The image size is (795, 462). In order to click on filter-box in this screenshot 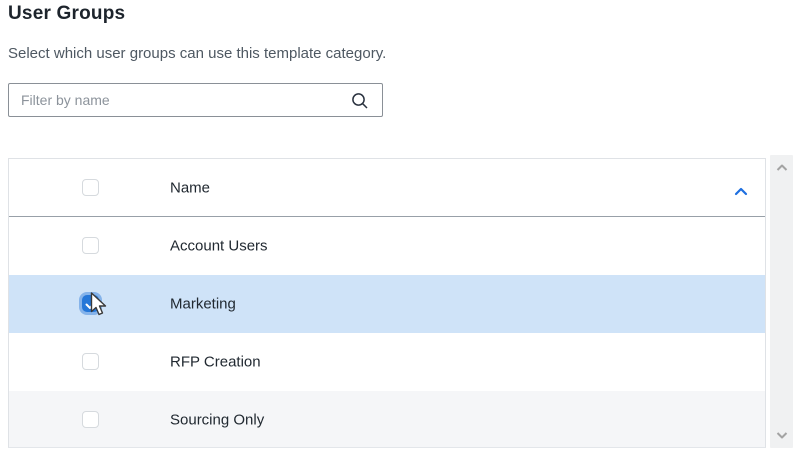, I will do `click(195, 100)`.